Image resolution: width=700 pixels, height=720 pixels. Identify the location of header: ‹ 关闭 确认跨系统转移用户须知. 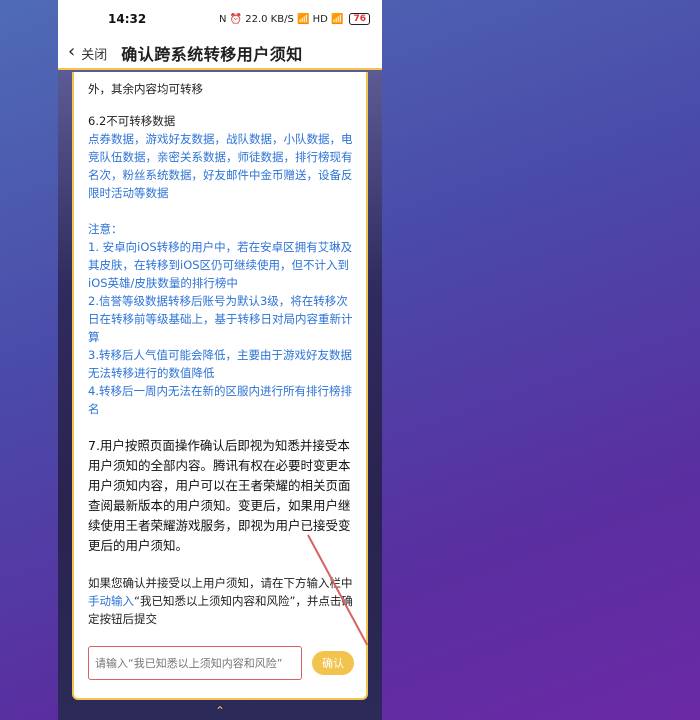
(220, 54).